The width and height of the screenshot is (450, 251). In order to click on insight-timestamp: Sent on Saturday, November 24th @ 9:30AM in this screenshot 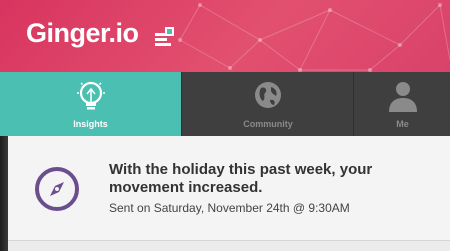, I will do `click(229, 208)`.